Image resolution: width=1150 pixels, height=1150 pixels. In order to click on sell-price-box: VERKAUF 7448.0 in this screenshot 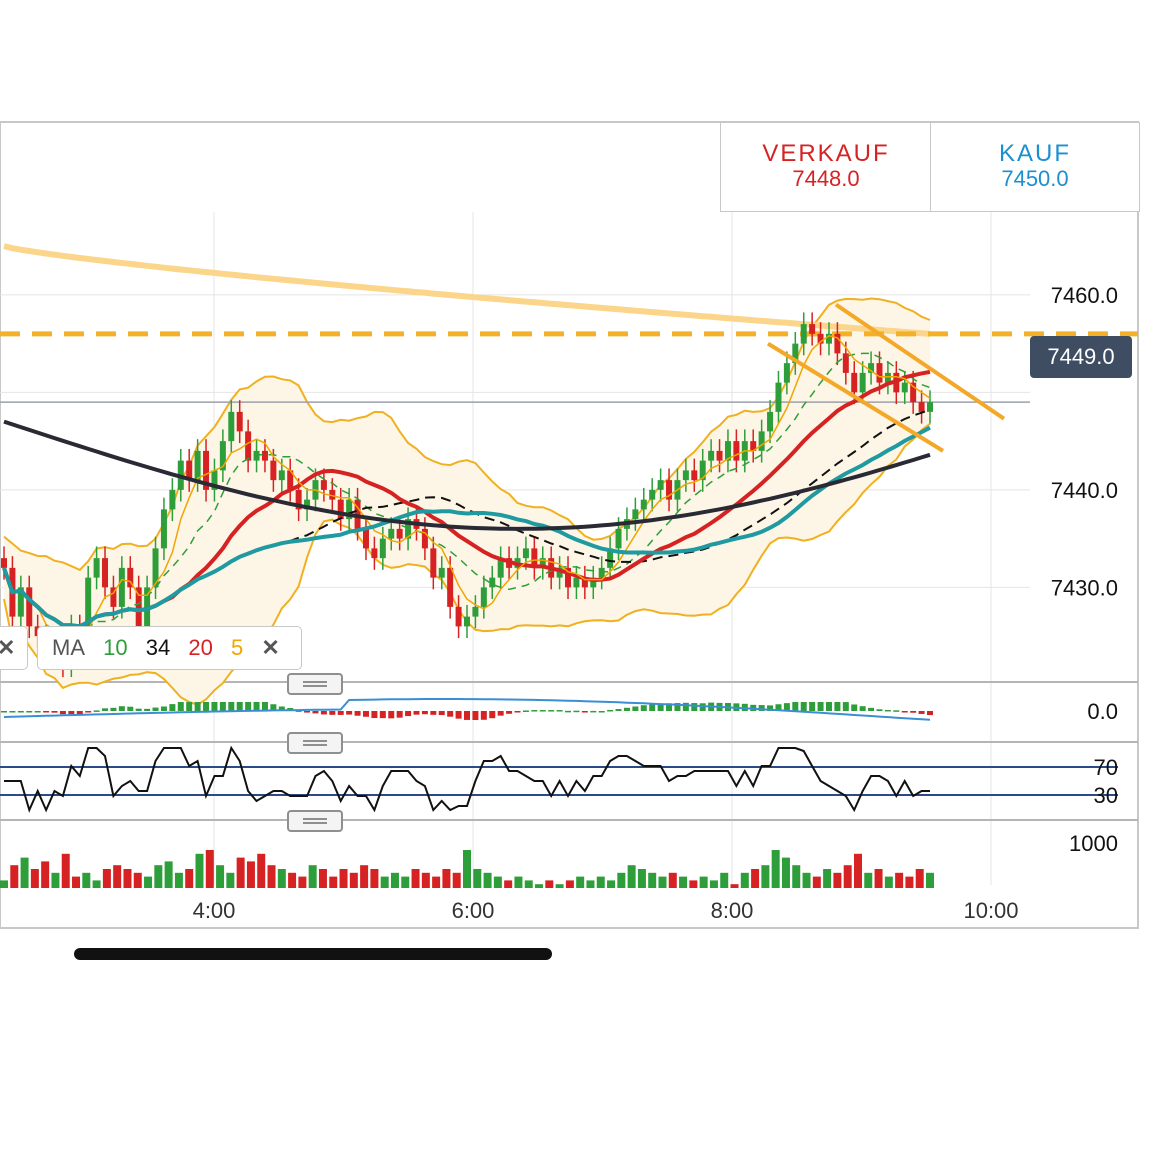, I will do `click(826, 167)`.